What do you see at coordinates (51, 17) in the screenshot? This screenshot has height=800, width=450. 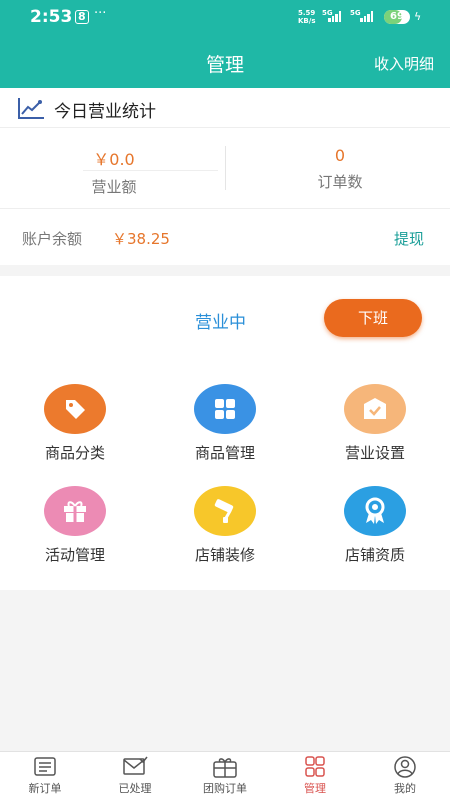 I see `status-time: 2:53` at bounding box center [51, 17].